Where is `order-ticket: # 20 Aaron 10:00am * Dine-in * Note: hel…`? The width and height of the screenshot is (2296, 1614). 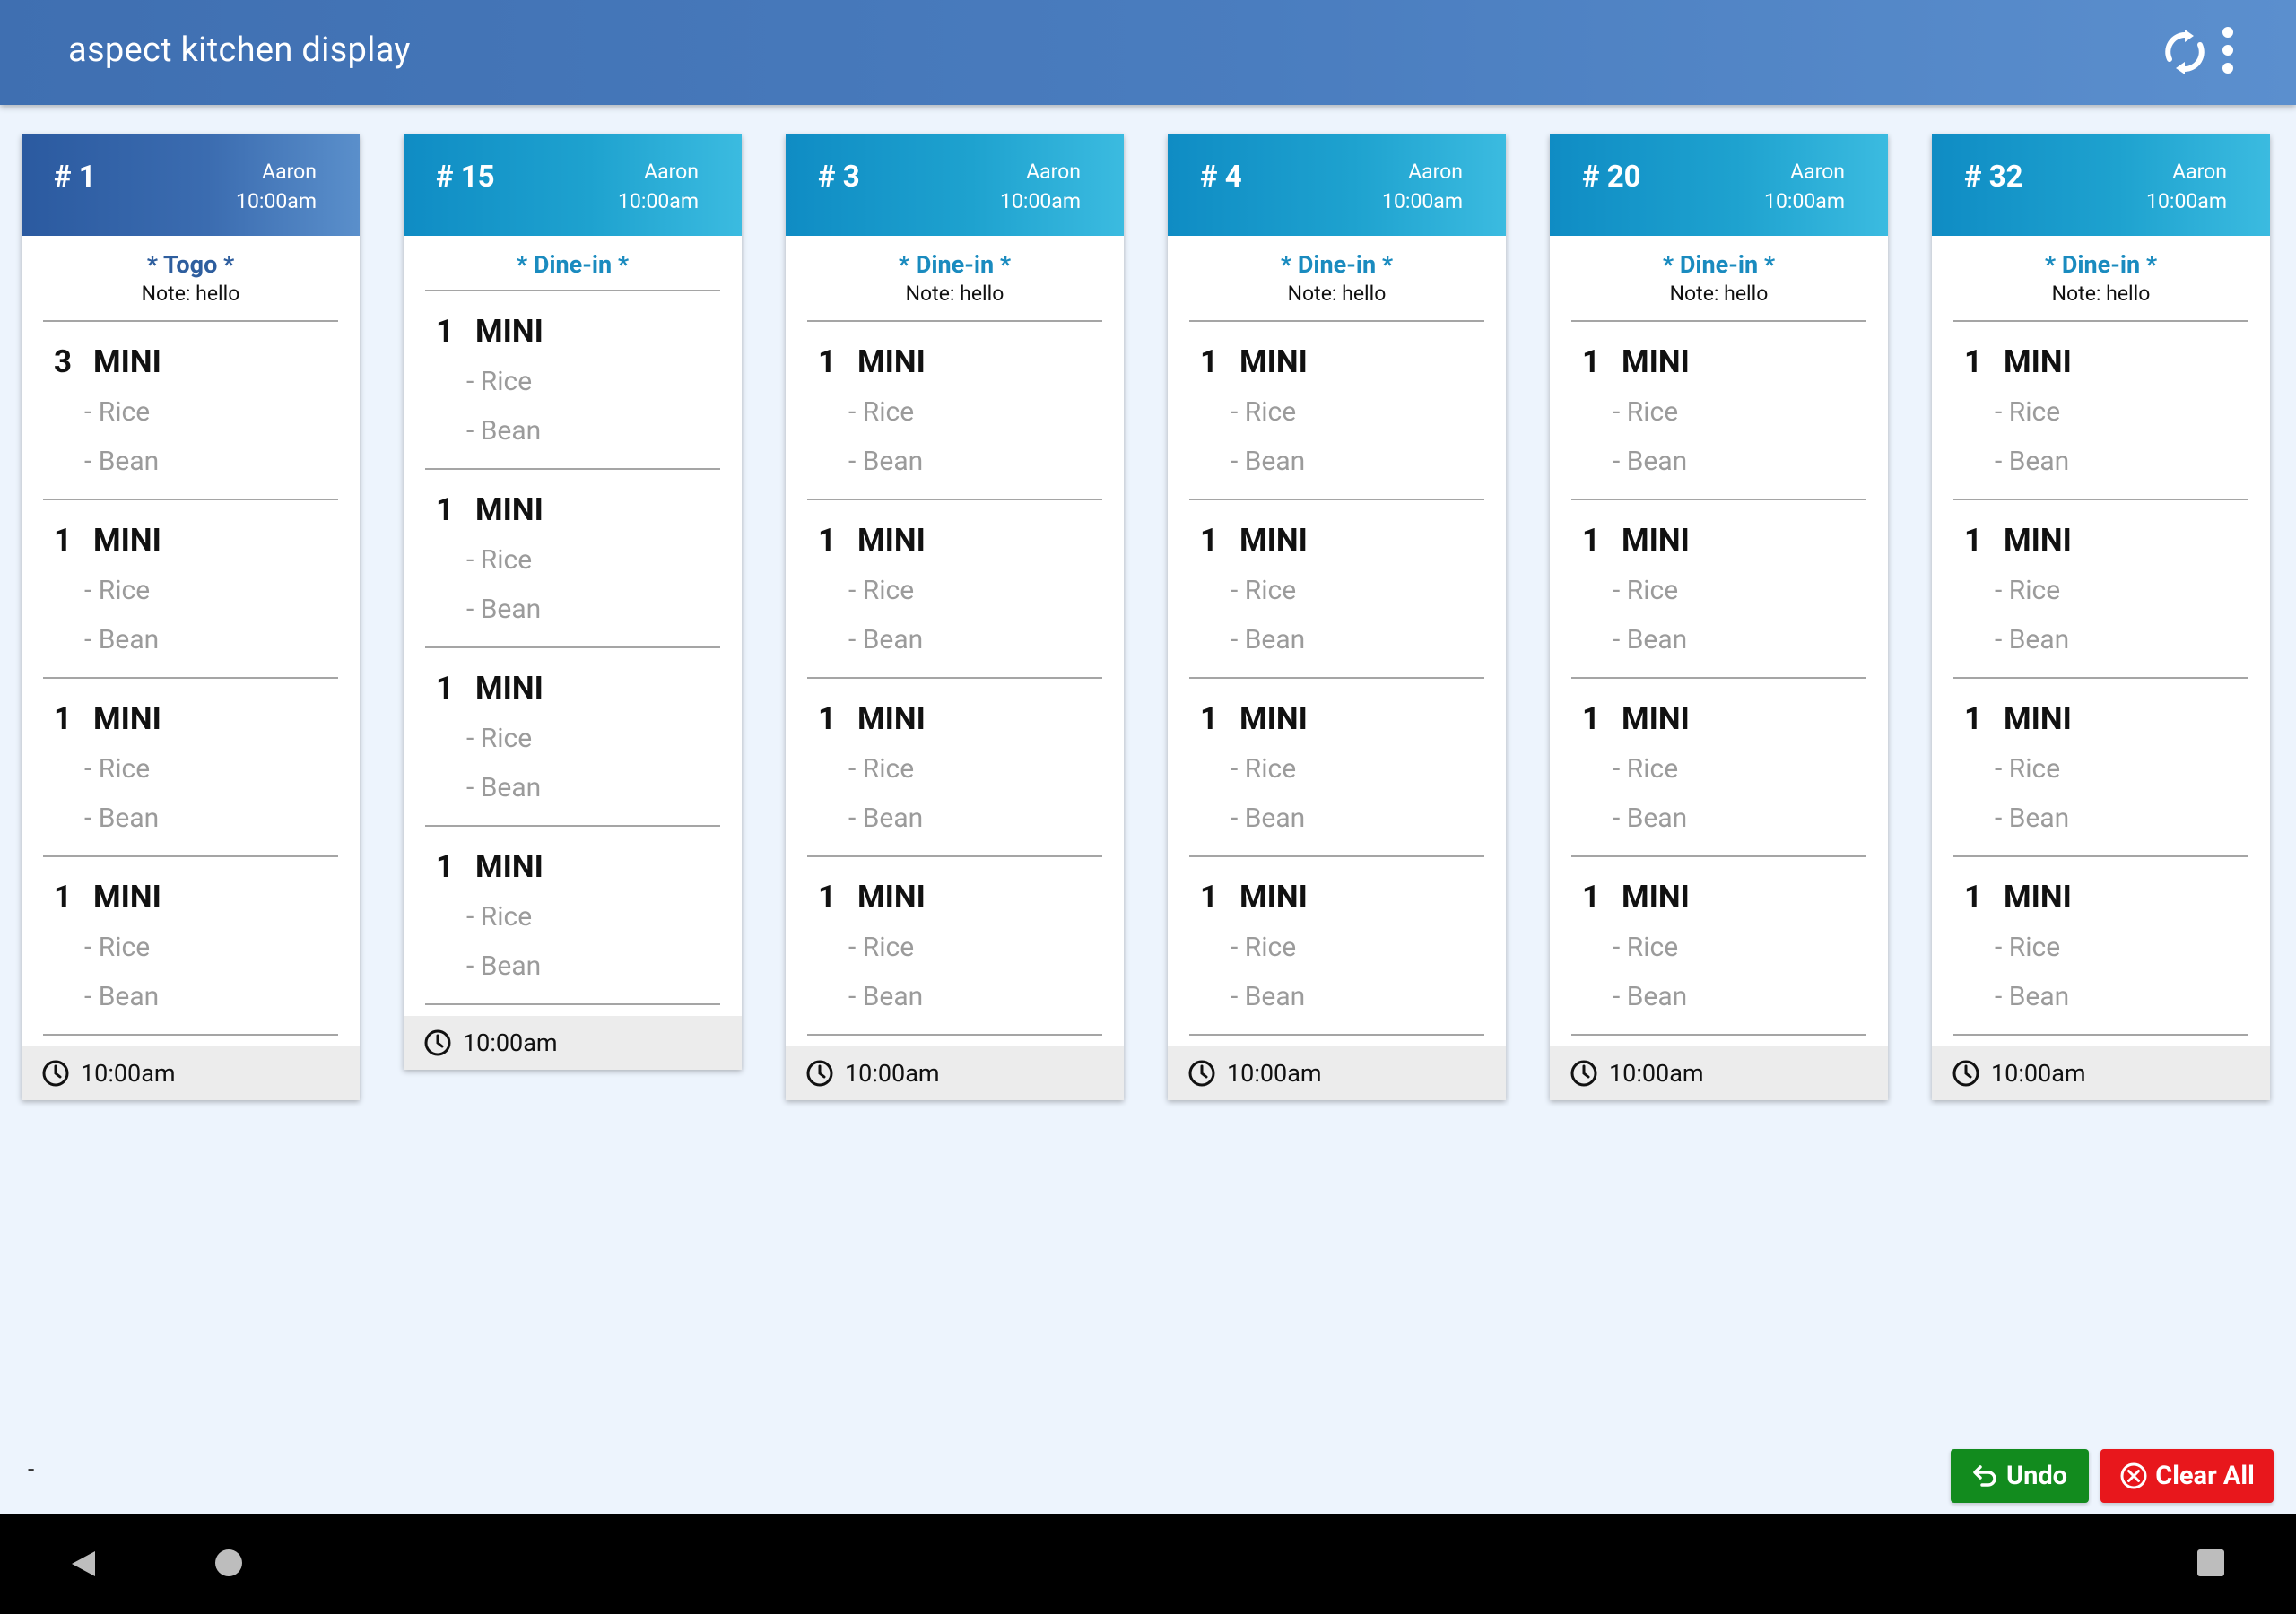 order-ticket: # 20 Aaron 10:00am * Dine-in * Note: hel… is located at coordinates (1719, 617).